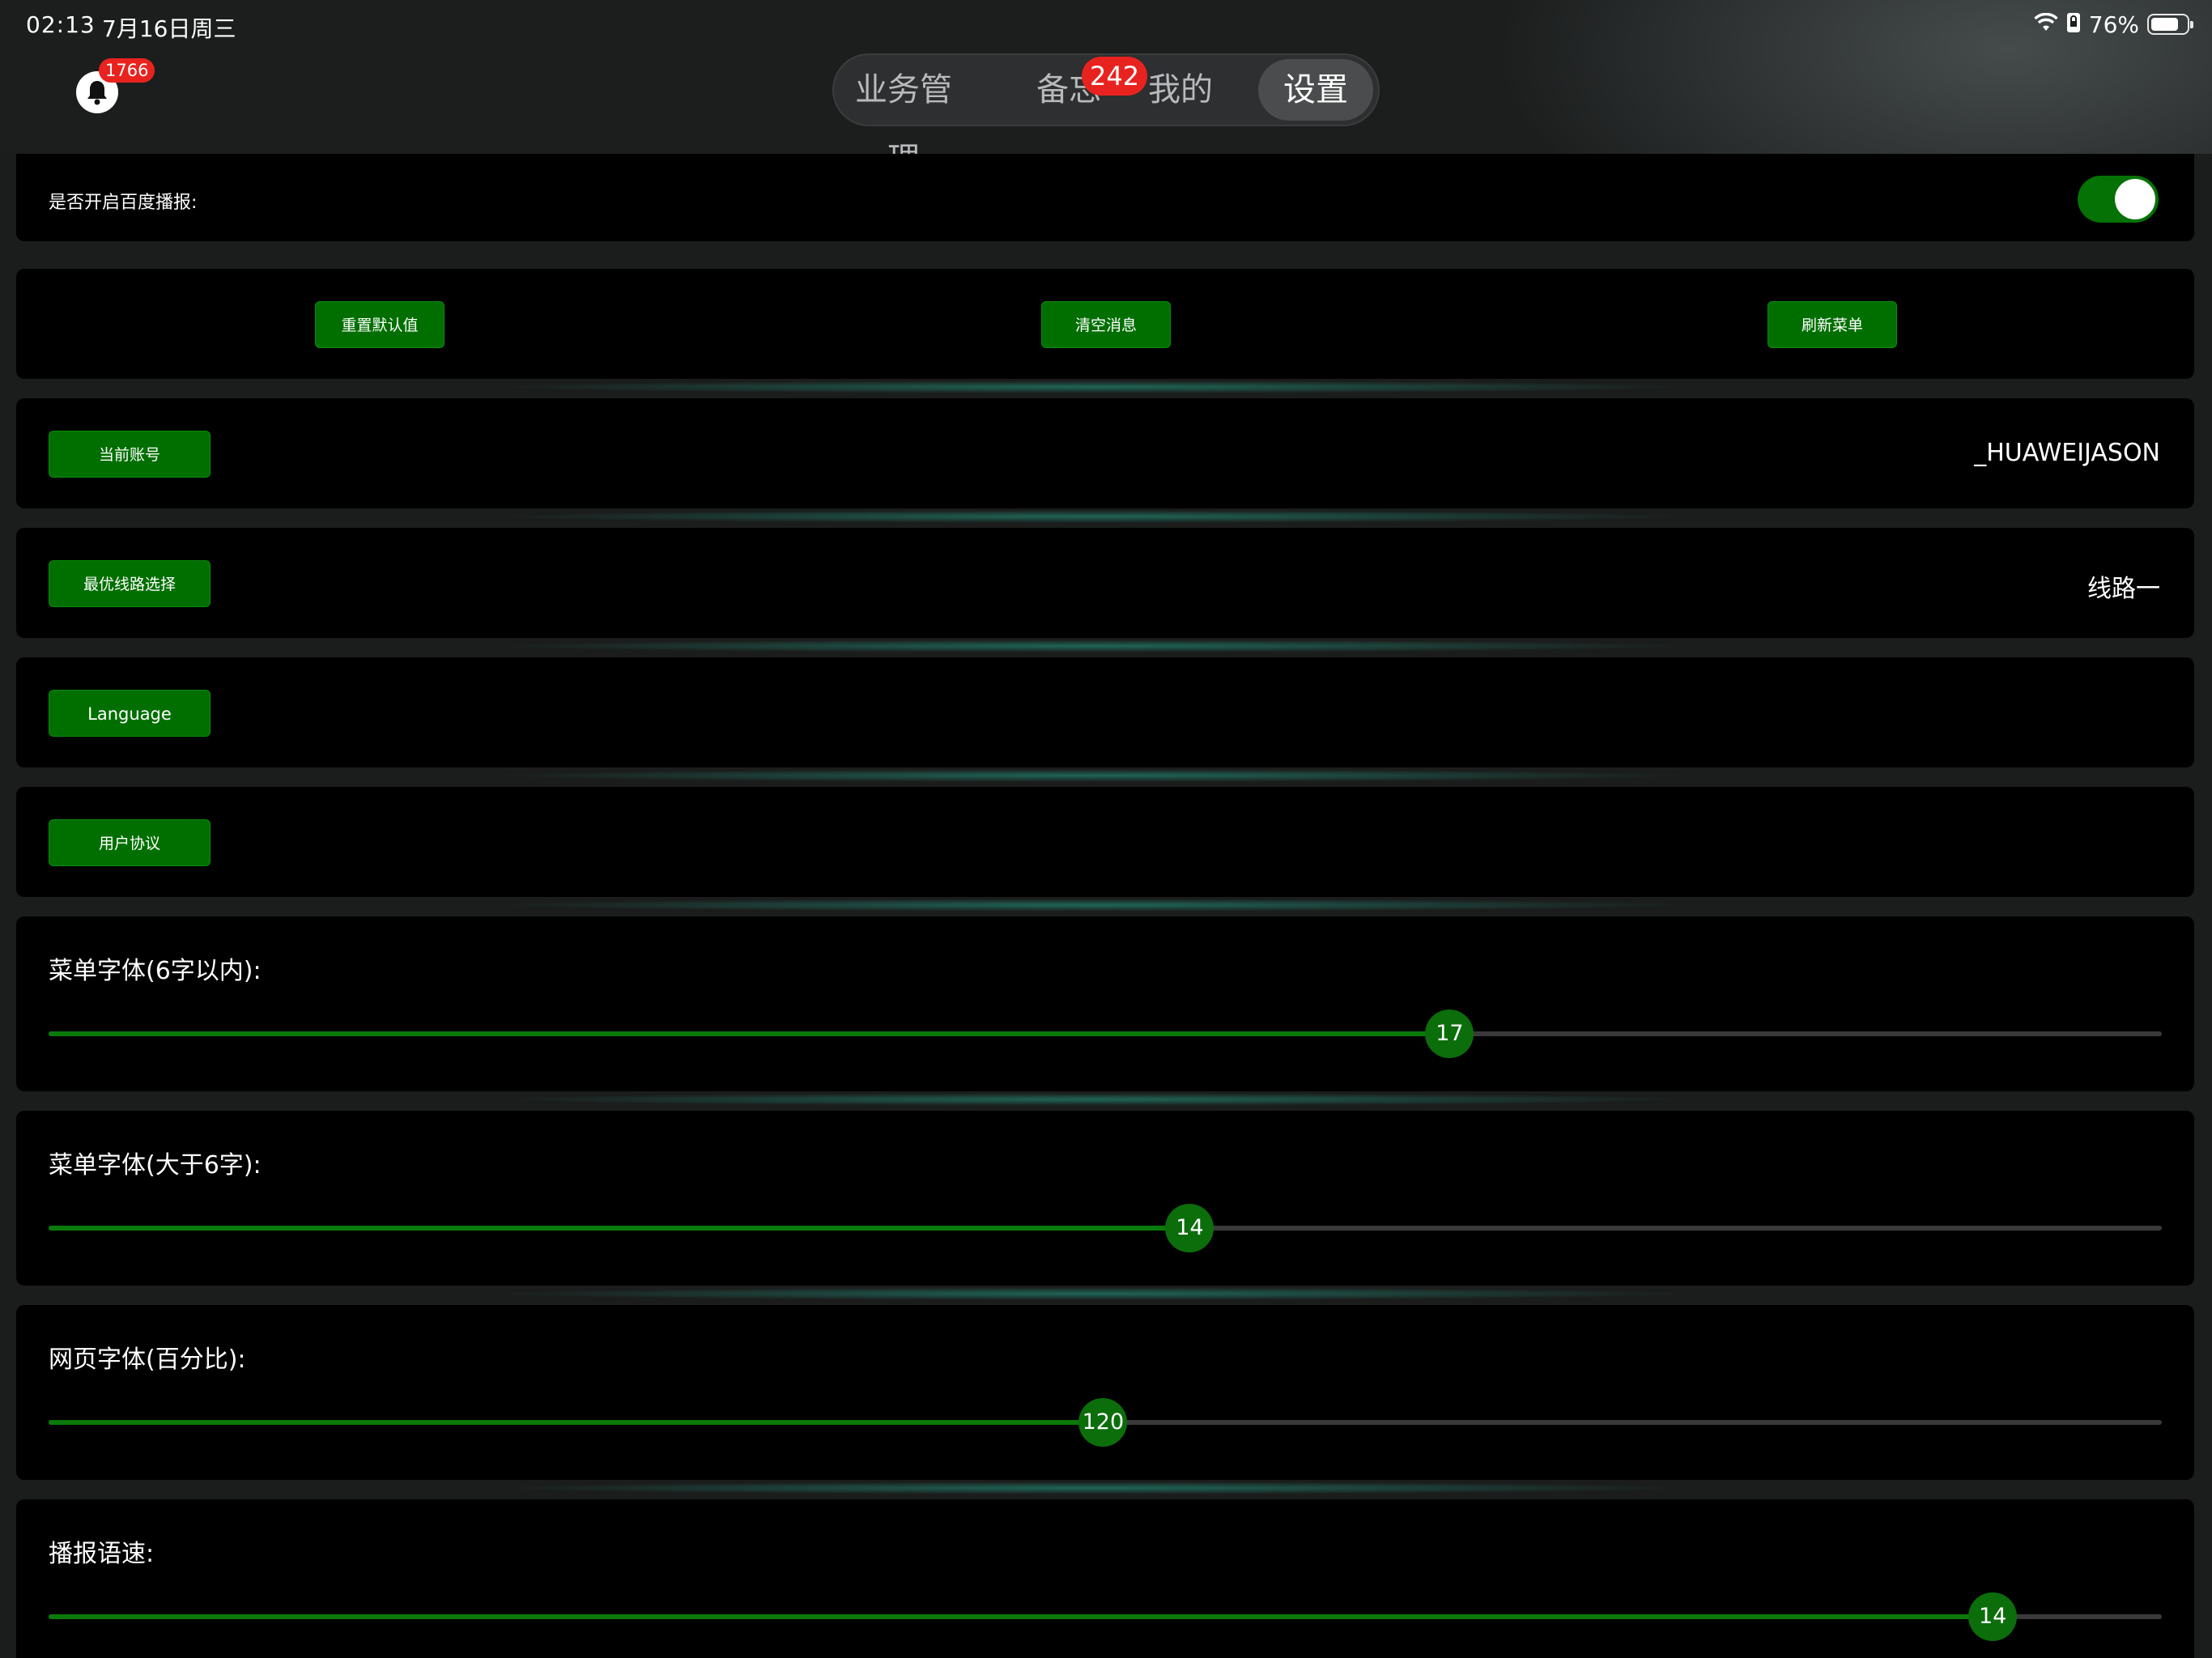  What do you see at coordinates (1105, 1003) in the screenshot?
I see `menu-font-short-row: 菜单字体(6字以内): 17` at bounding box center [1105, 1003].